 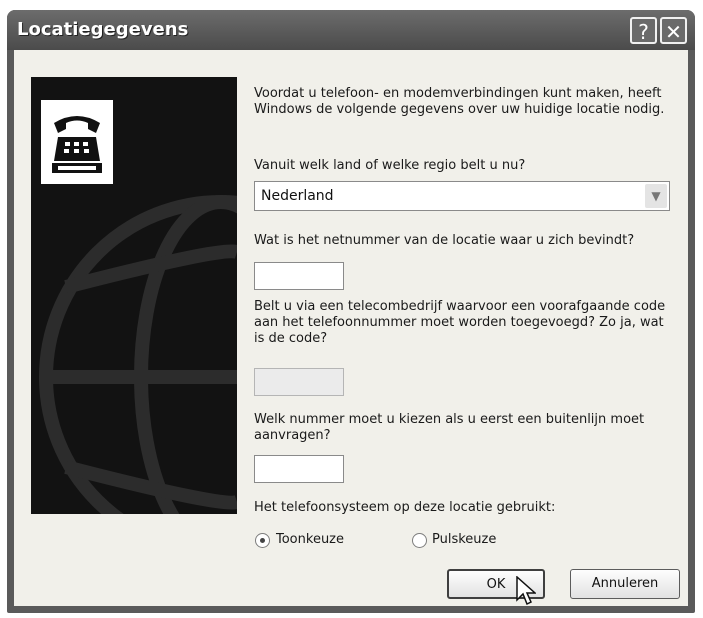 I want to click on area-code-input, so click(x=299, y=276).